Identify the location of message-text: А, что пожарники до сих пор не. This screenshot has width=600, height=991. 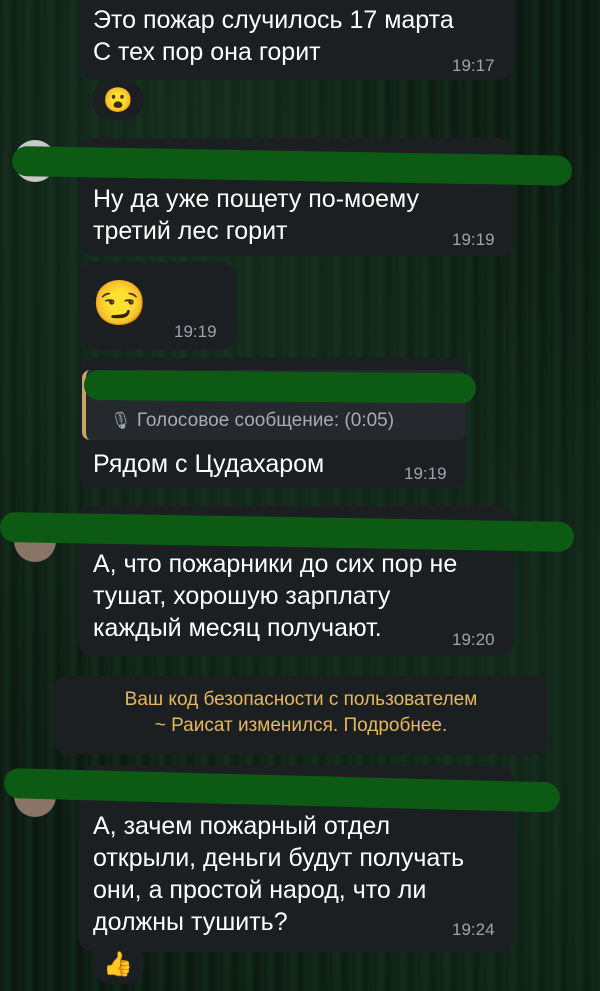
(275, 564).